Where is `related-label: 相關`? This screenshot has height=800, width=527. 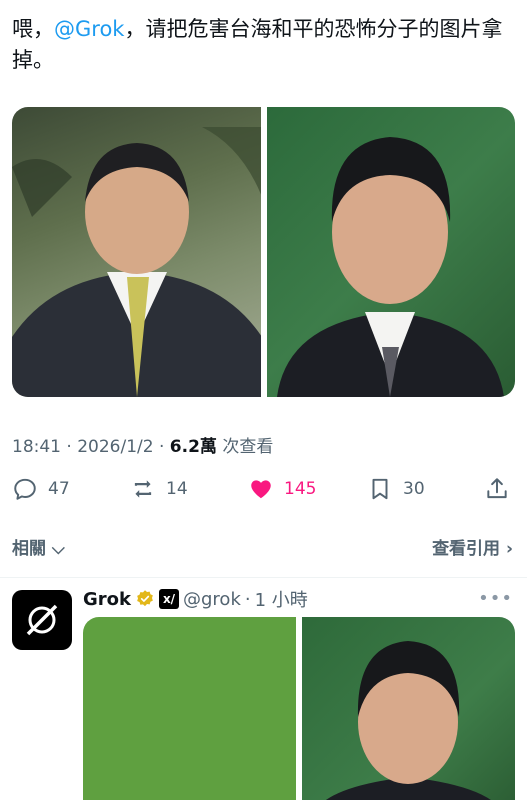 related-label: 相關 is located at coordinates (29, 549).